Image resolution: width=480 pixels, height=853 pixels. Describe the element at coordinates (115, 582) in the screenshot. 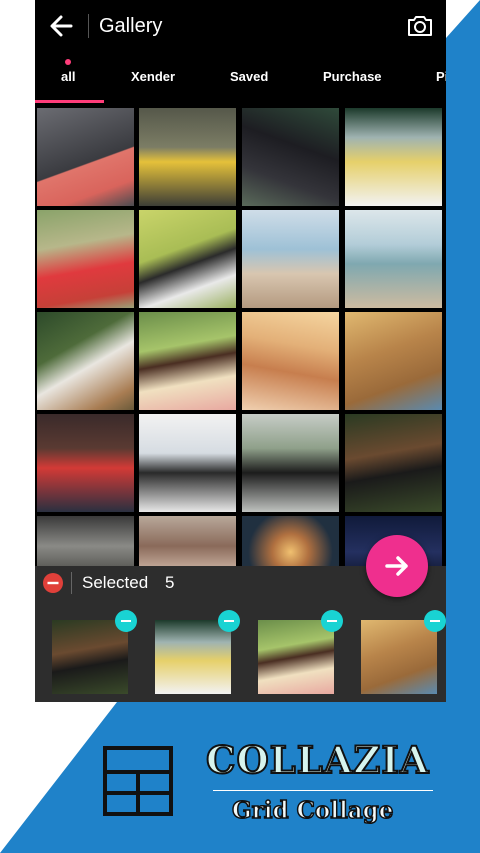

I see `selected-label: Selected` at that location.